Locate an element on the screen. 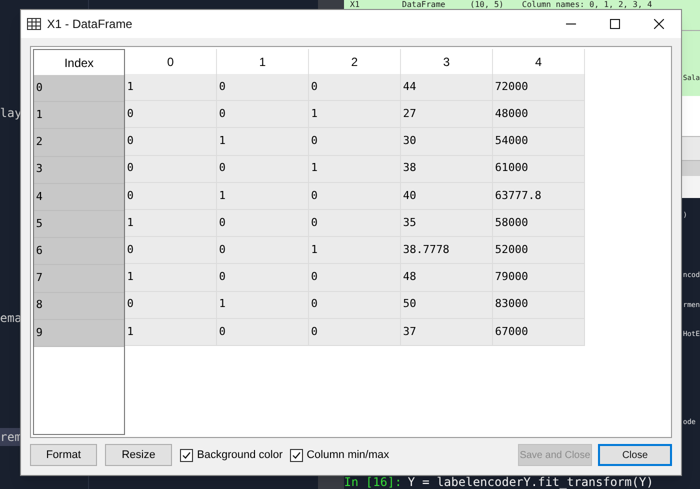  table-cell: 72000 is located at coordinates (539, 88).